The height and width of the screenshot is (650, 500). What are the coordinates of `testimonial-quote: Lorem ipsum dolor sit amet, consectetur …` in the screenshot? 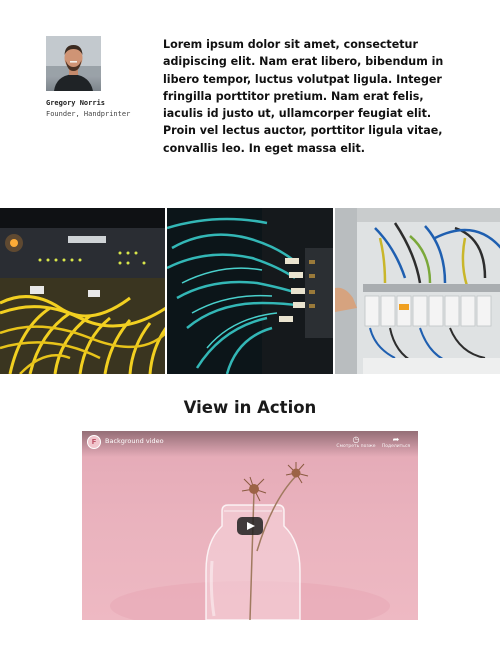 It's located at (303, 96).